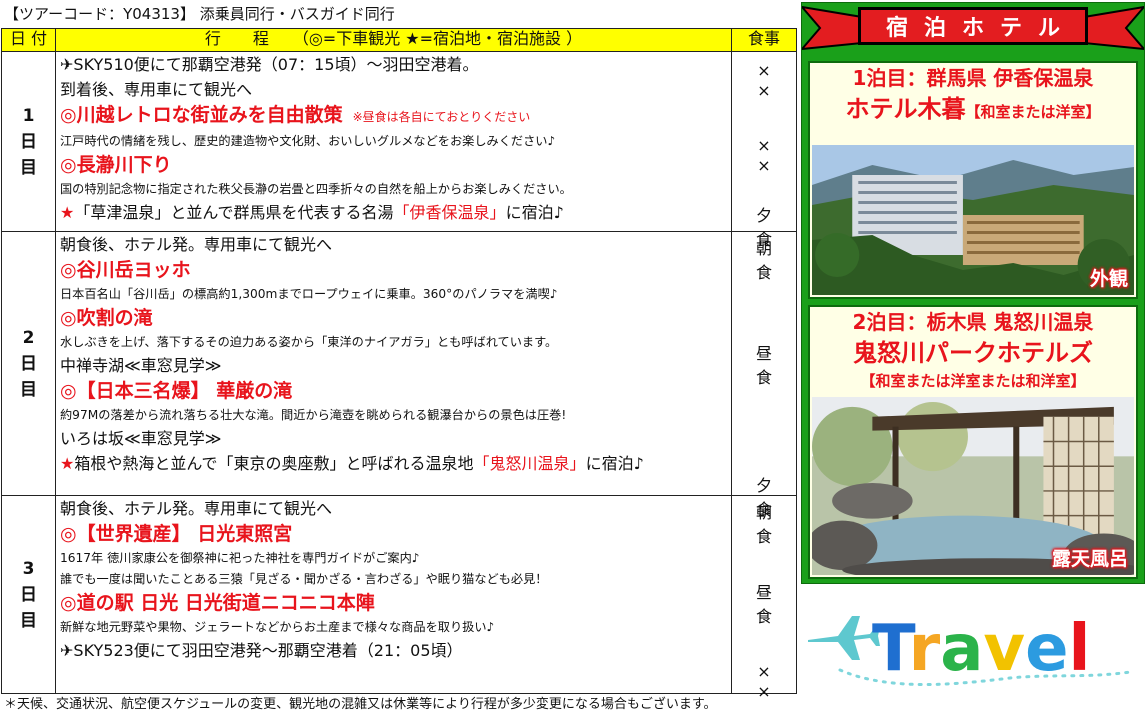 This screenshot has width=1145, height=719. Describe the element at coordinates (1046, 649) in the screenshot. I see `logo-letter: e` at that location.